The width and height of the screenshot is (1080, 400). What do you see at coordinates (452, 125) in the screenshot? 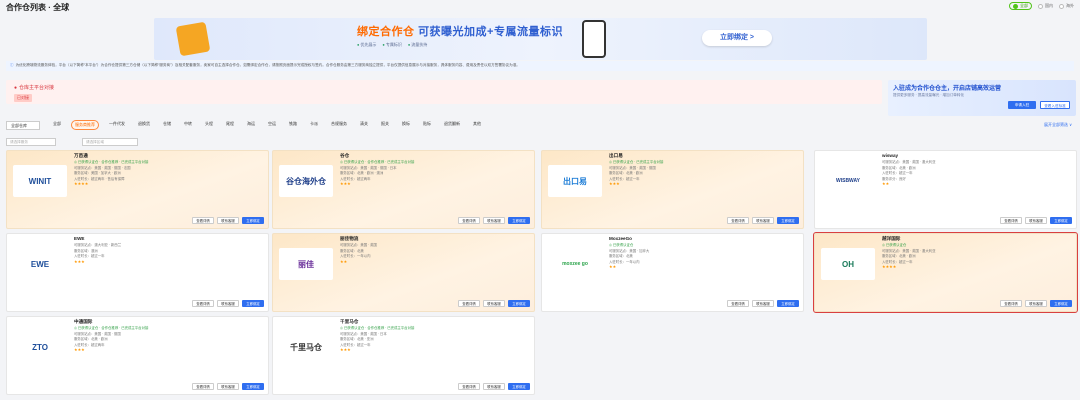
I see `filter-chip: 退货翻新` at bounding box center [452, 125].